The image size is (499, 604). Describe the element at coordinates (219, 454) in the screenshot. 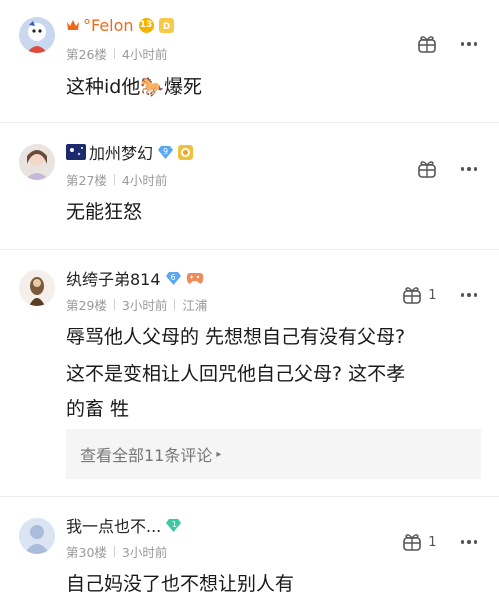

I see `chevron-right-icon: ▸` at that location.